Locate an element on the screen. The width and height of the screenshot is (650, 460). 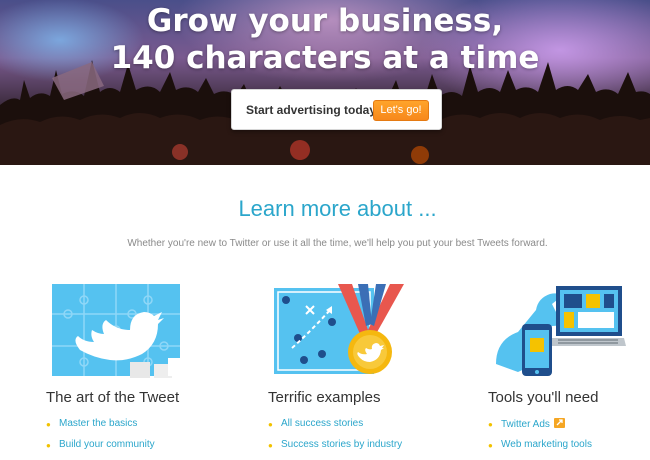
web-marketing-tools-link: Web marketing tools is located at coordinates (546, 444).